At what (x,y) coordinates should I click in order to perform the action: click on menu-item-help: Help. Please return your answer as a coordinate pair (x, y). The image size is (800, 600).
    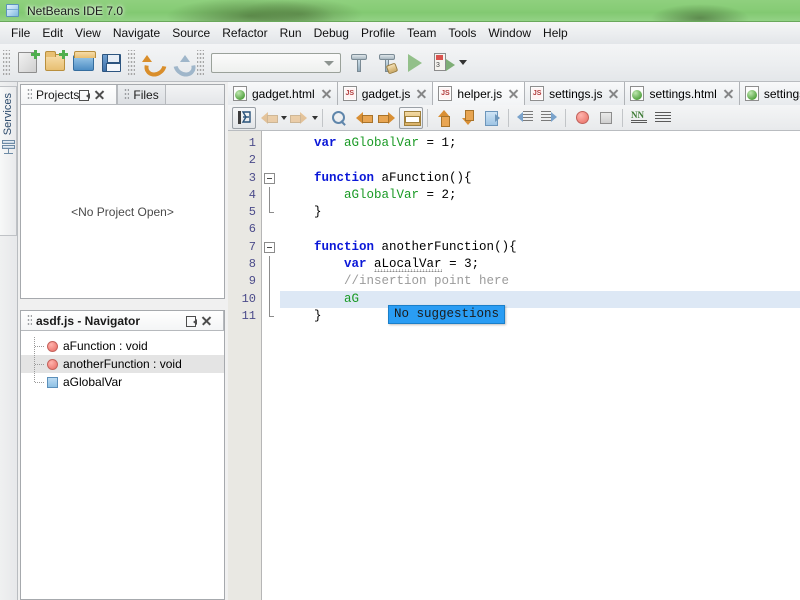
    Looking at the image, I should click on (555, 33).